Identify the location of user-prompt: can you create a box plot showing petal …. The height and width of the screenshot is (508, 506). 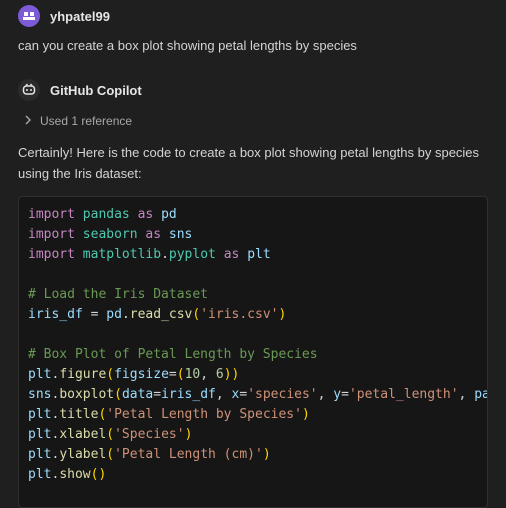
(187, 45).